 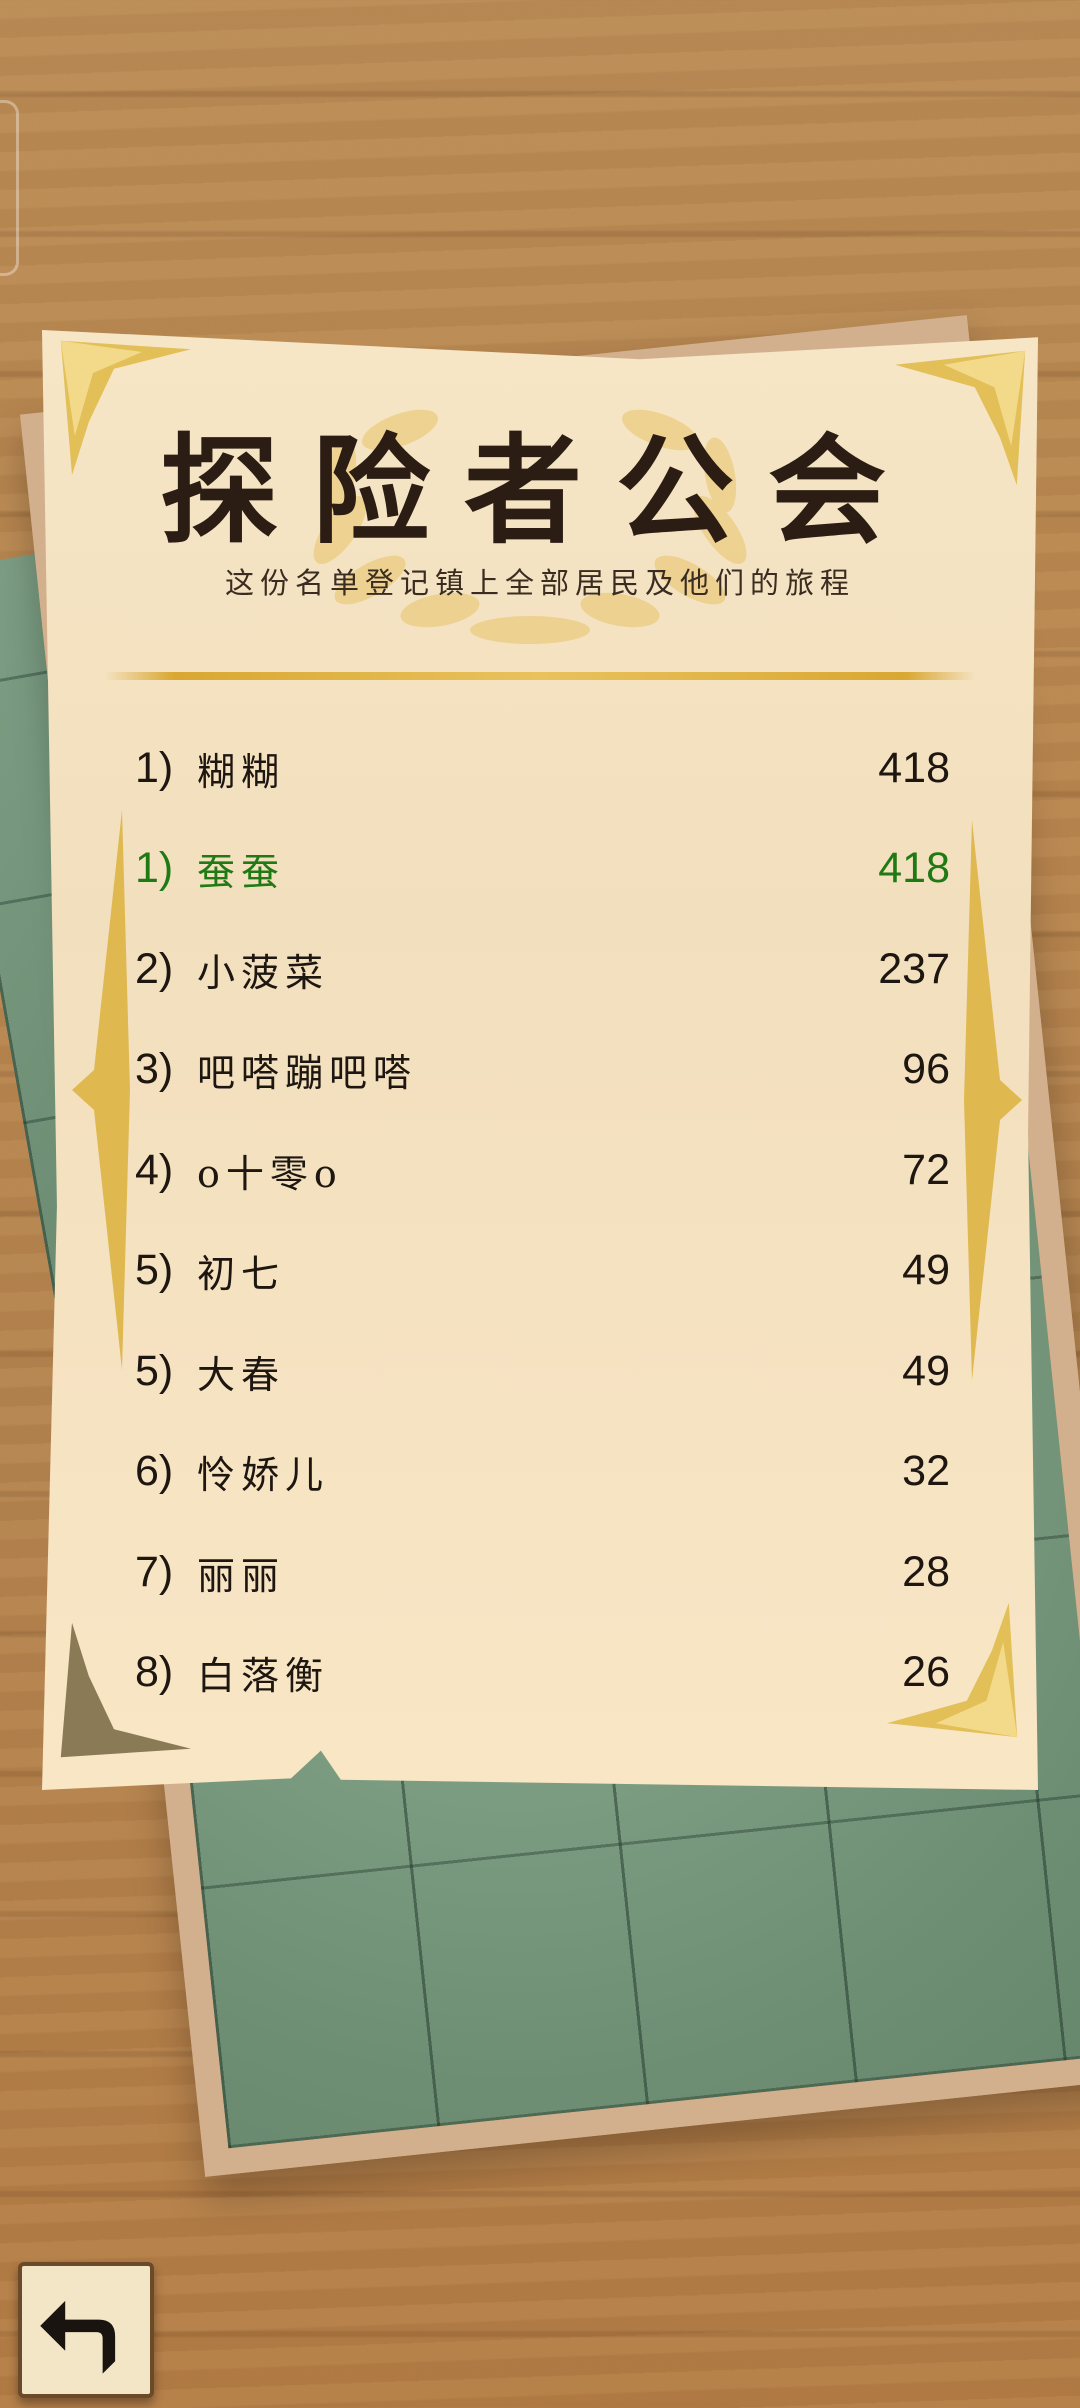 What do you see at coordinates (263, 1676) in the screenshot?
I see `row-name: 白落衡` at bounding box center [263, 1676].